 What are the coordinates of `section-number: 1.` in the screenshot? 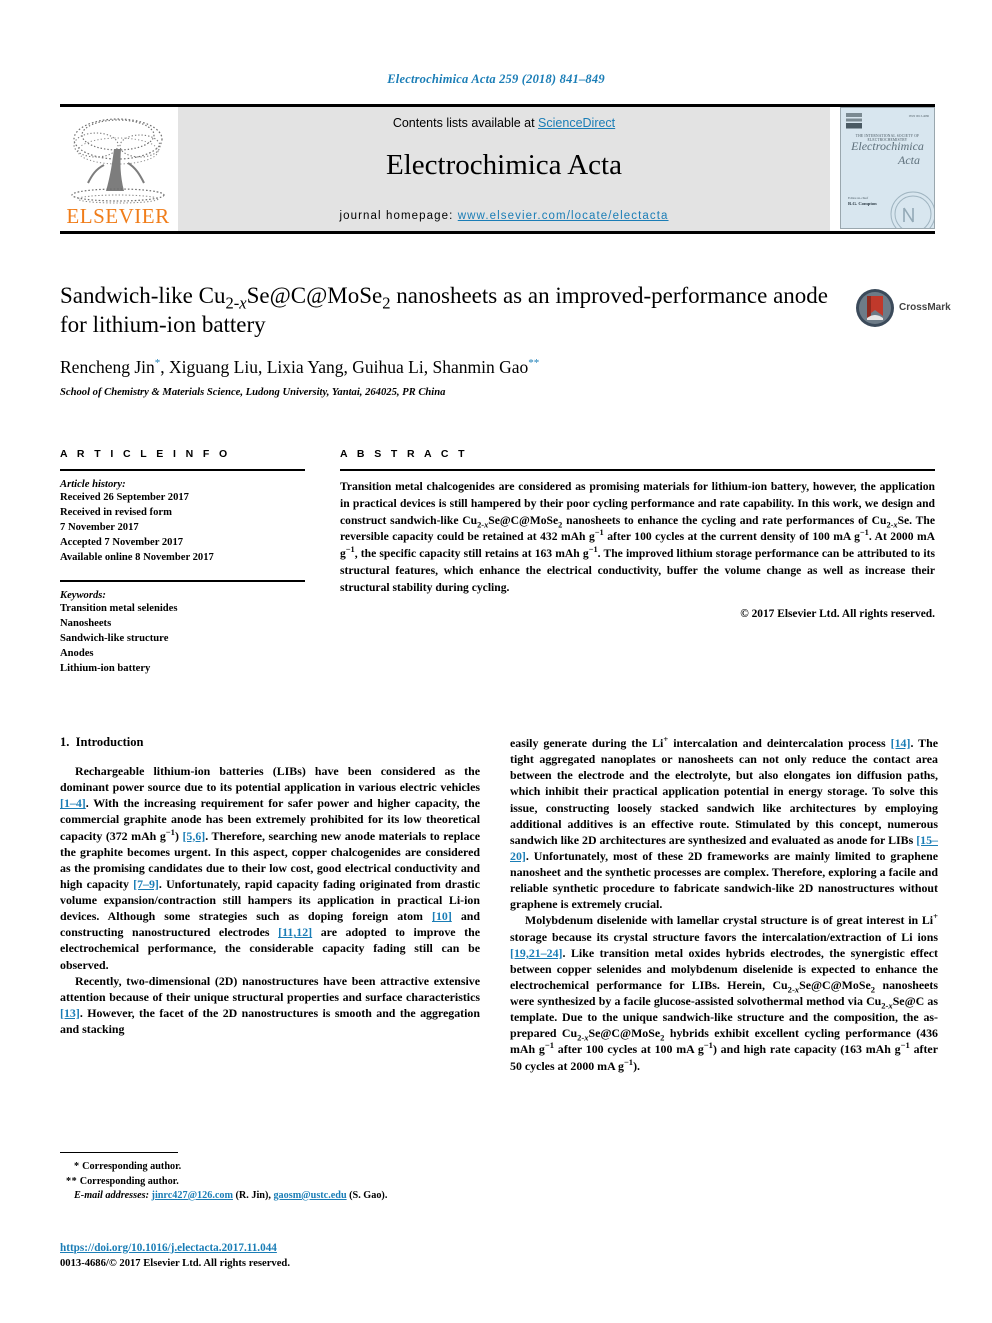 It's located at (65, 742).